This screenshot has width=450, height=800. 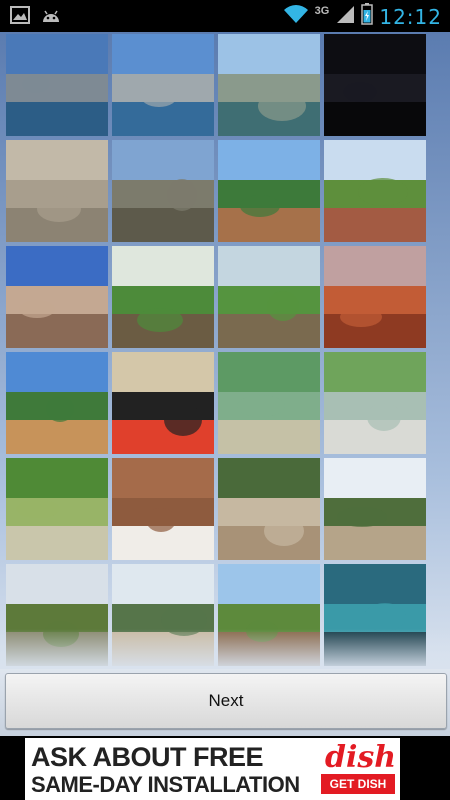 What do you see at coordinates (225, 649) in the screenshot?
I see `scroll-fade` at bounding box center [225, 649].